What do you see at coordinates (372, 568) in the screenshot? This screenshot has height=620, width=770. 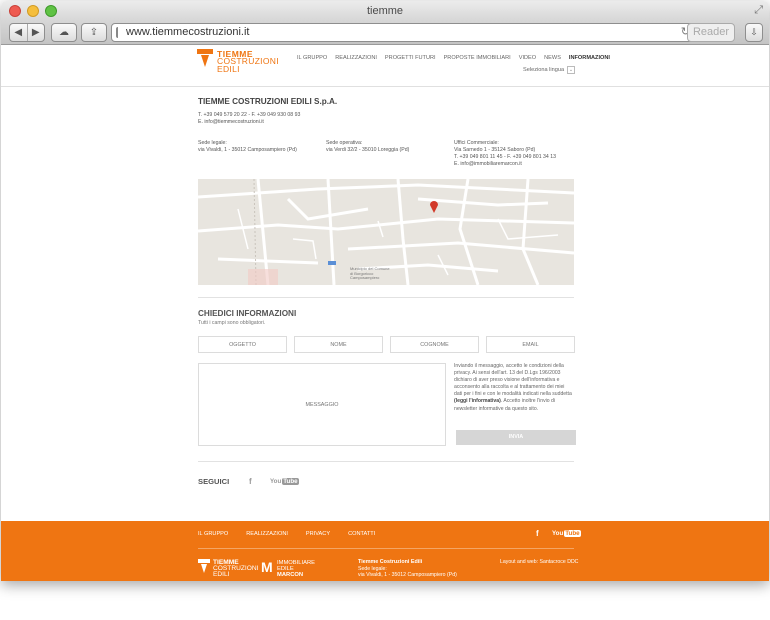 I see `footer-info-line-1: Sede legale:` at bounding box center [372, 568].